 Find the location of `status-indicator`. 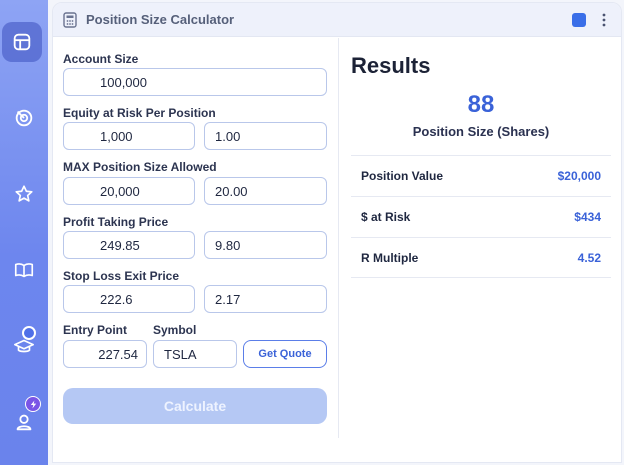

status-indicator is located at coordinates (579, 20).